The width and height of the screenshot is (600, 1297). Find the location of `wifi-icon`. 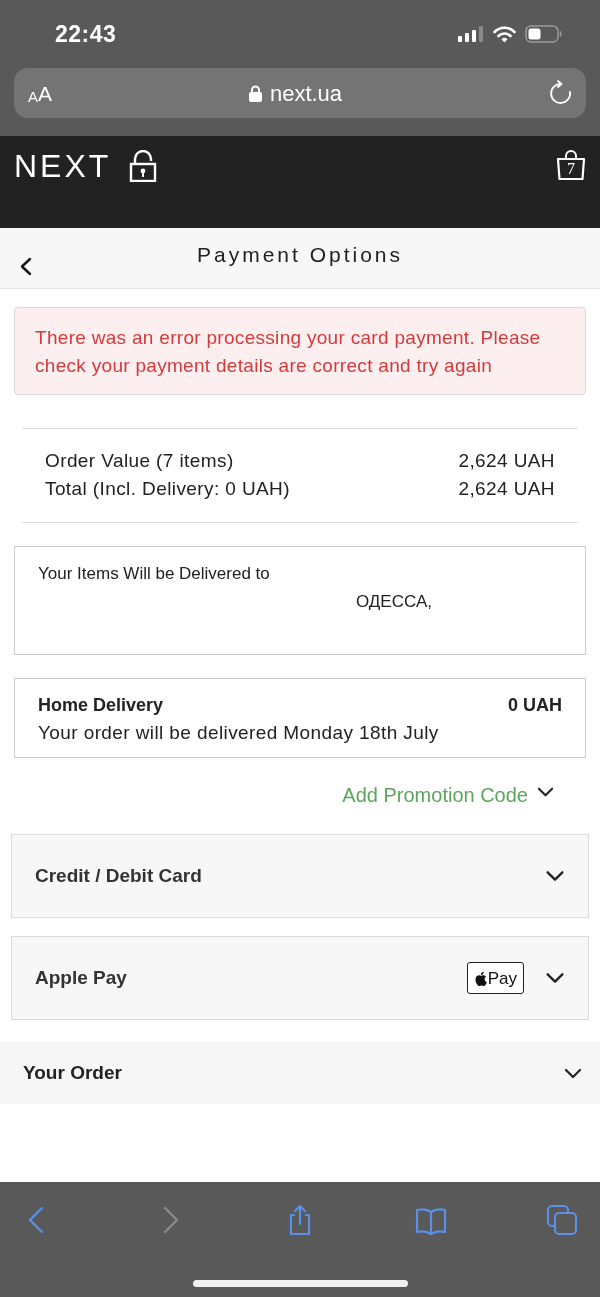

wifi-icon is located at coordinates (504, 34).